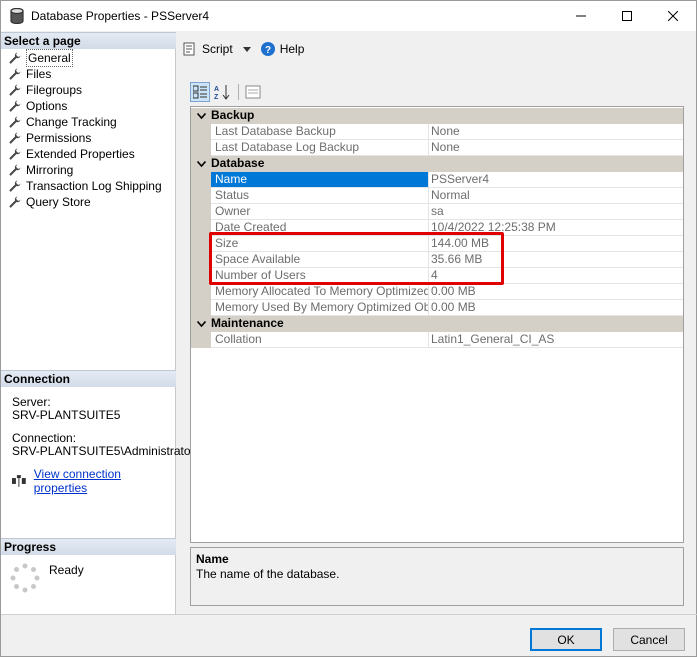 This screenshot has height=657, width=697. Describe the element at coordinates (556, 308) in the screenshot. I see `property-value: 0.00 MB` at that location.